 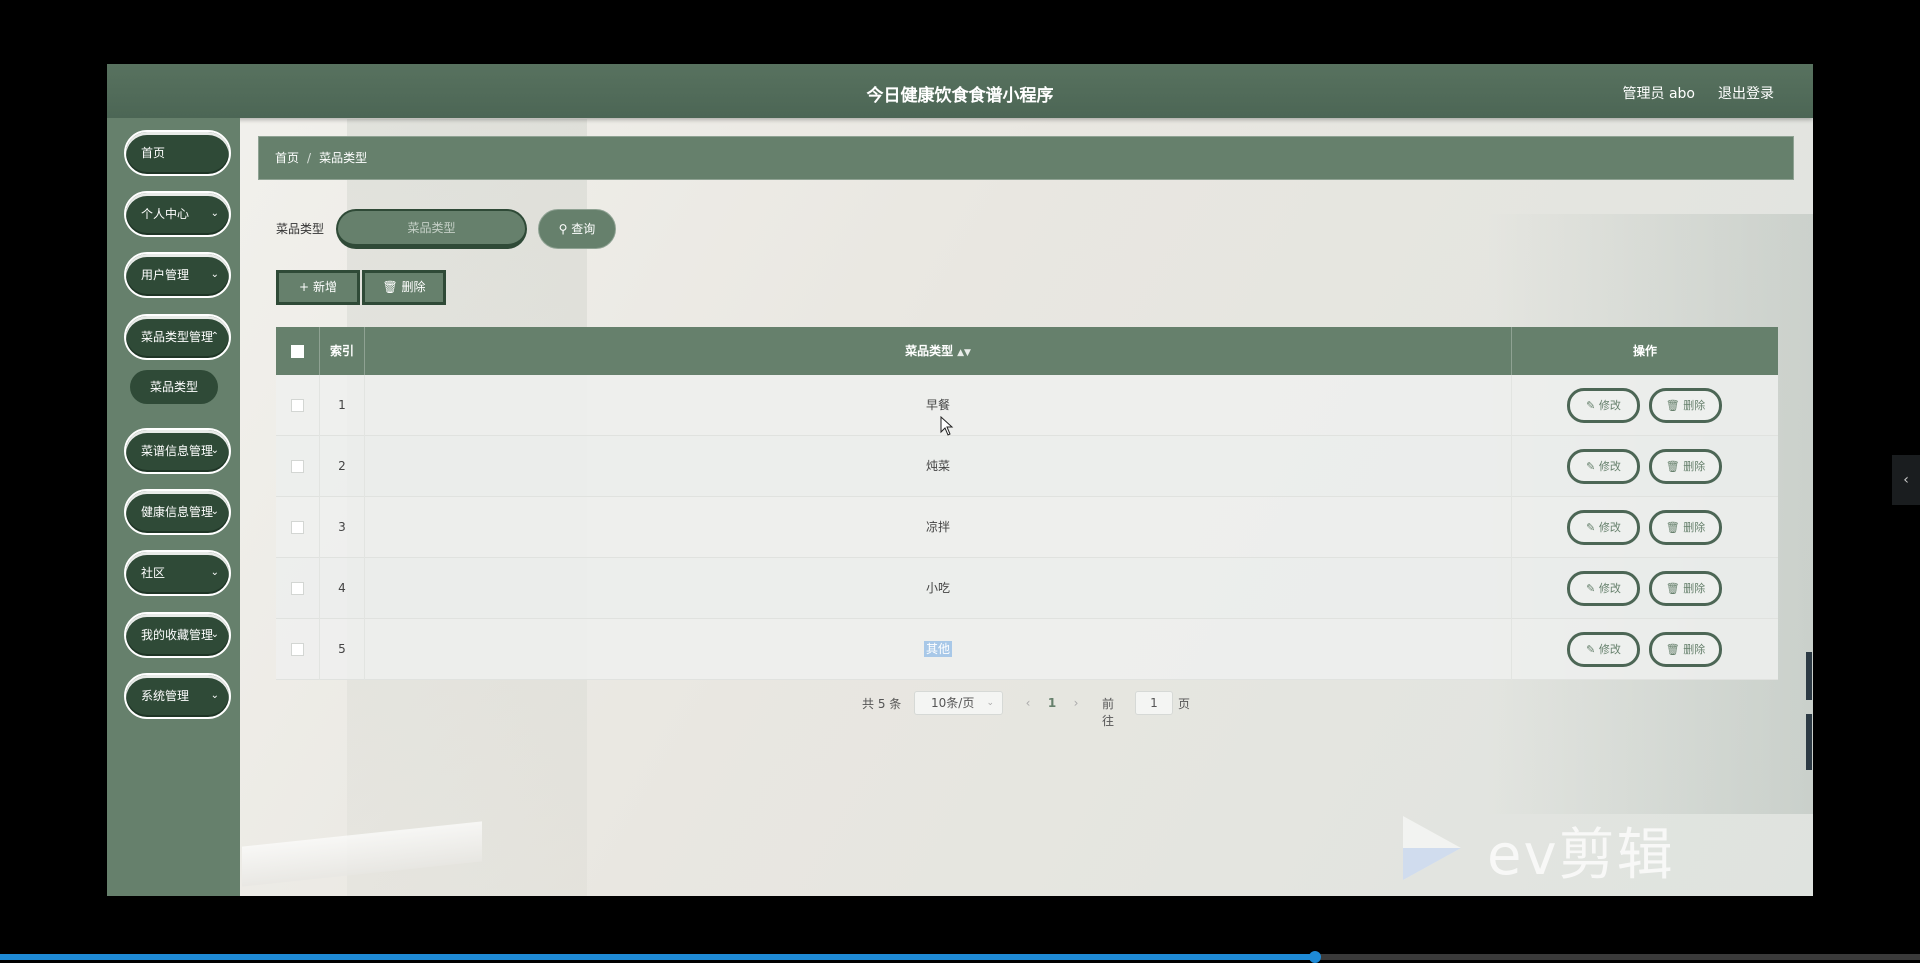 I want to click on top-header: 今日健康饮食食谱小程序 管理员 abo 退出登录, so click(x=960, y=91).